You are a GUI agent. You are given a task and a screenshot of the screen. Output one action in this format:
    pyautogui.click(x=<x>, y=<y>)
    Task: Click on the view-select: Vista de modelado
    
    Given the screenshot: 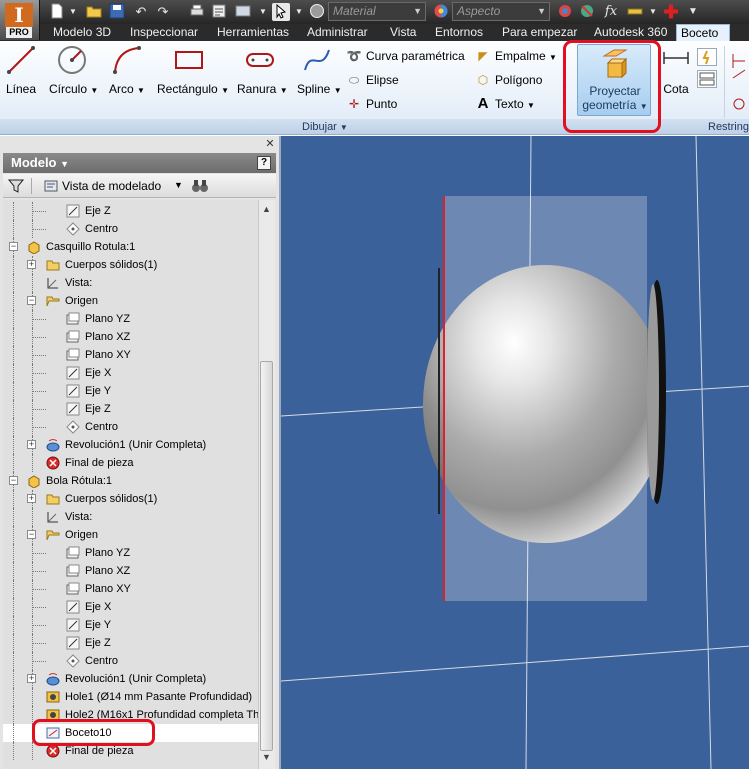 What is the action you would take?
    pyautogui.click(x=111, y=186)
    